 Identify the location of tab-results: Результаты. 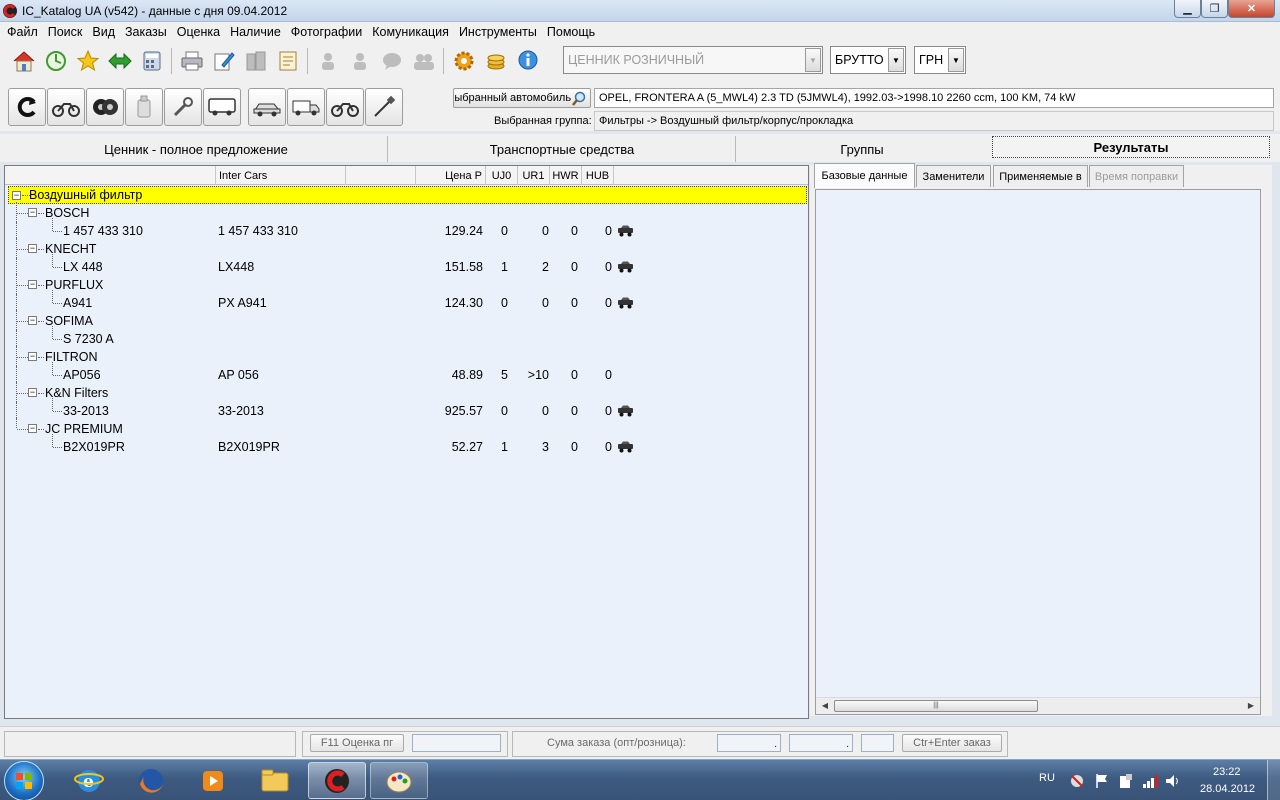
(1131, 147).